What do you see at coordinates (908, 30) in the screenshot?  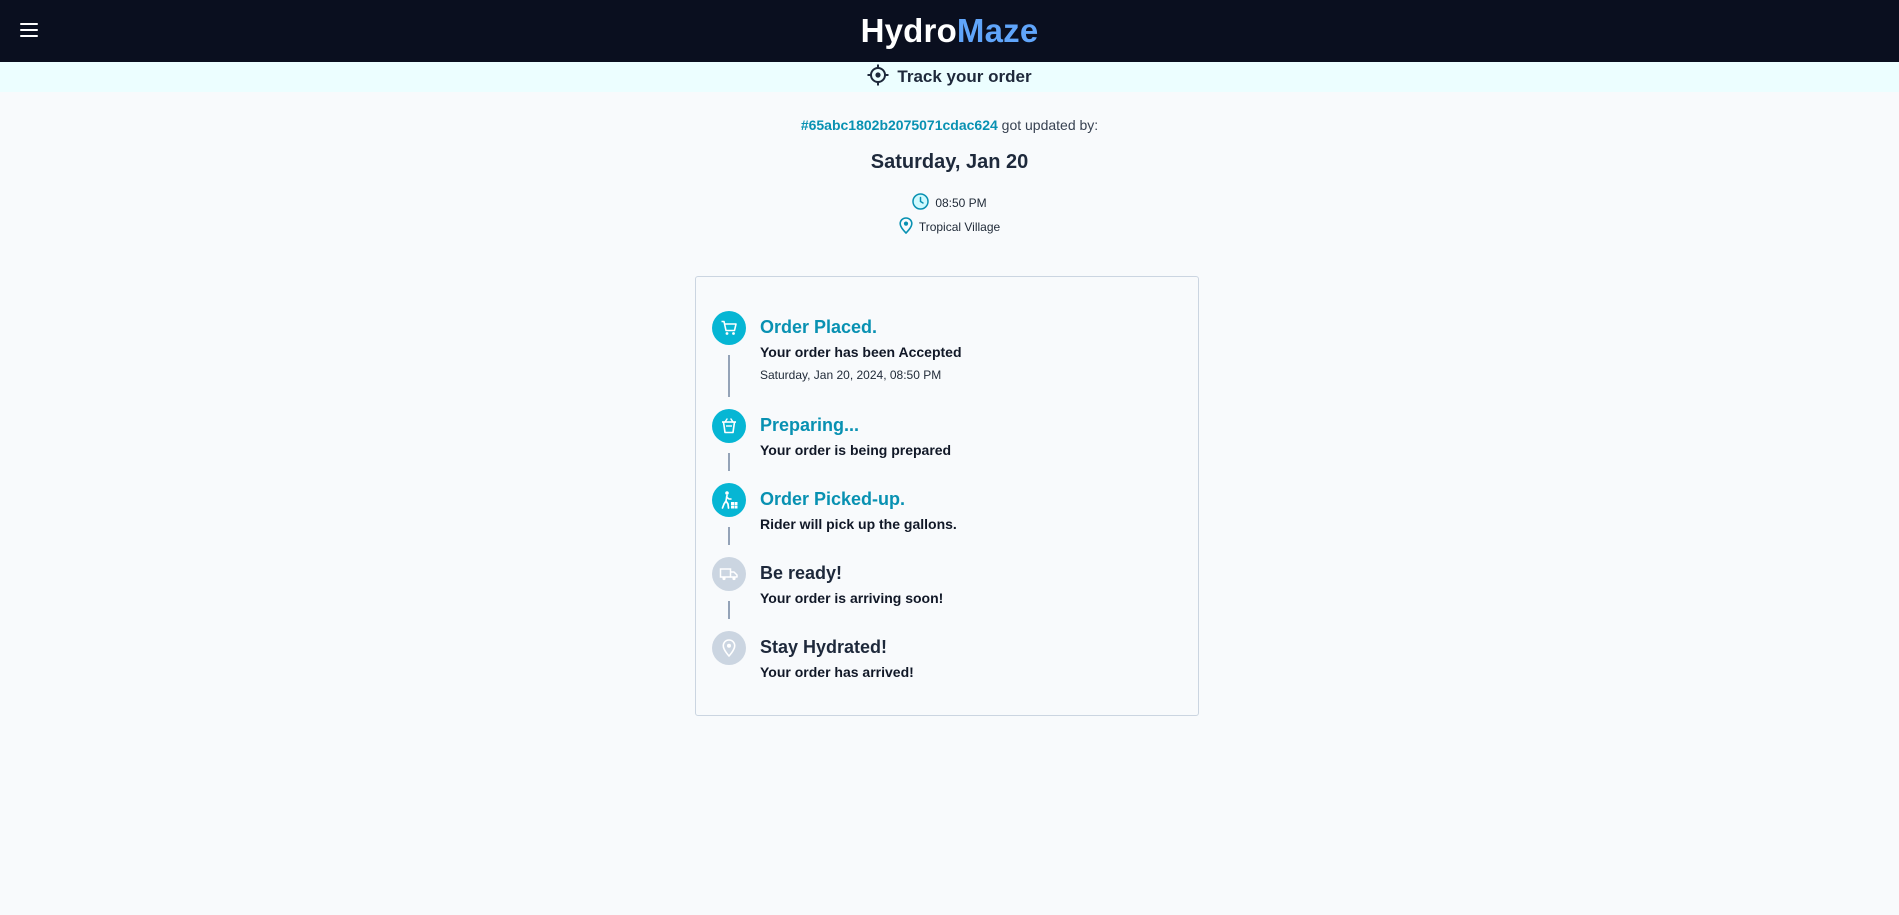 I see `brand-part-1: Hydro` at bounding box center [908, 30].